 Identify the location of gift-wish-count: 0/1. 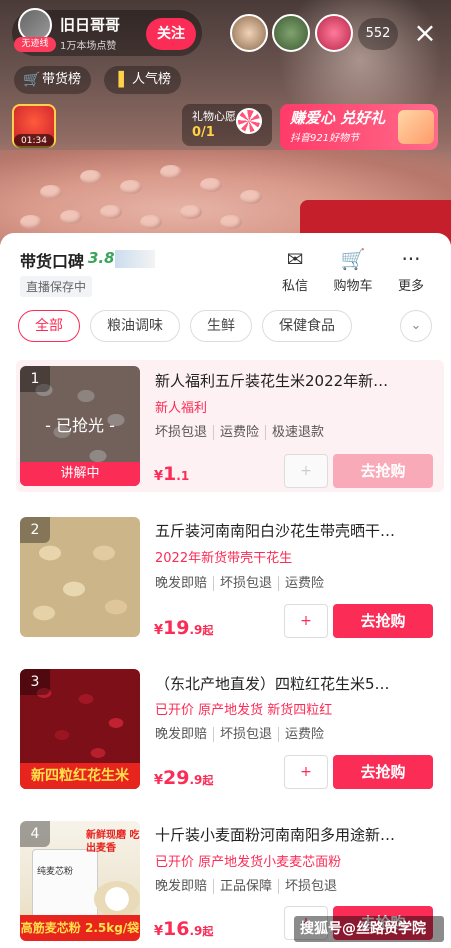
(203, 132).